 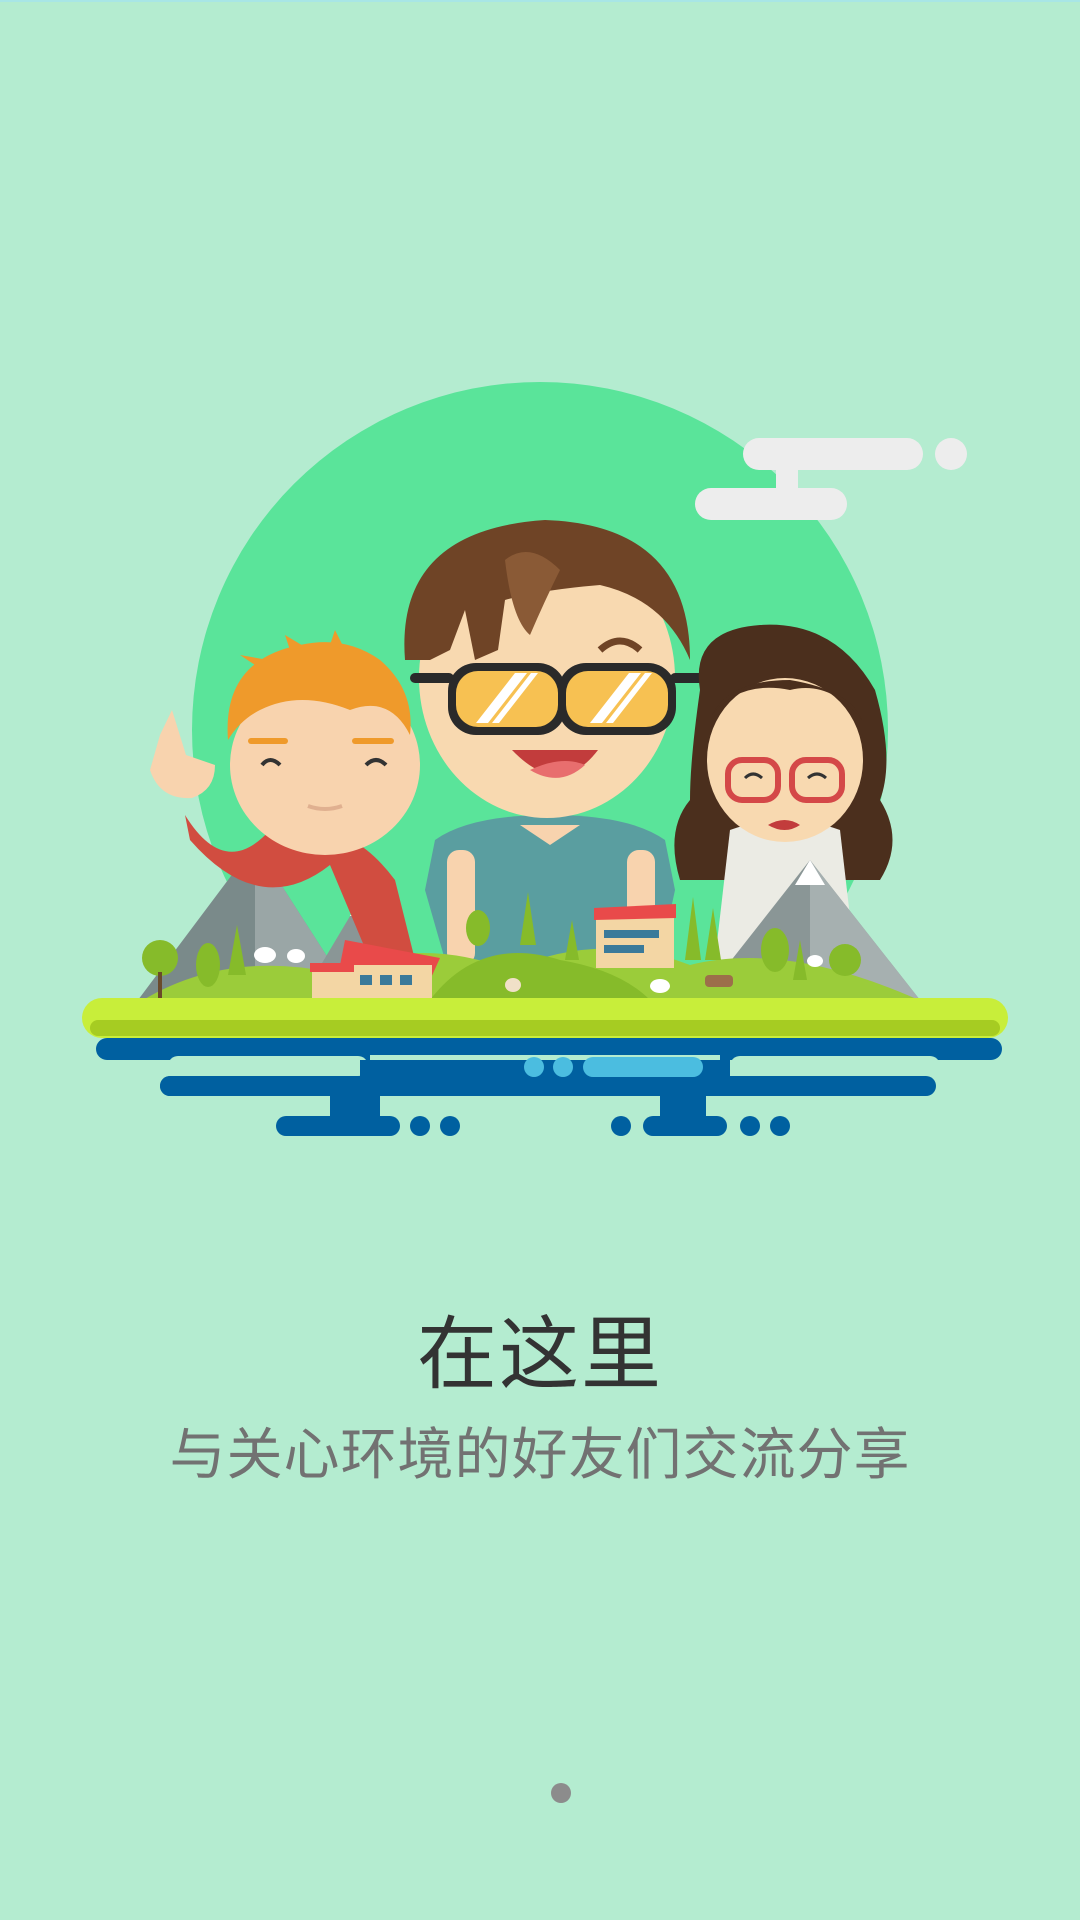 What do you see at coordinates (635, 936) in the screenshot?
I see `house-right` at bounding box center [635, 936].